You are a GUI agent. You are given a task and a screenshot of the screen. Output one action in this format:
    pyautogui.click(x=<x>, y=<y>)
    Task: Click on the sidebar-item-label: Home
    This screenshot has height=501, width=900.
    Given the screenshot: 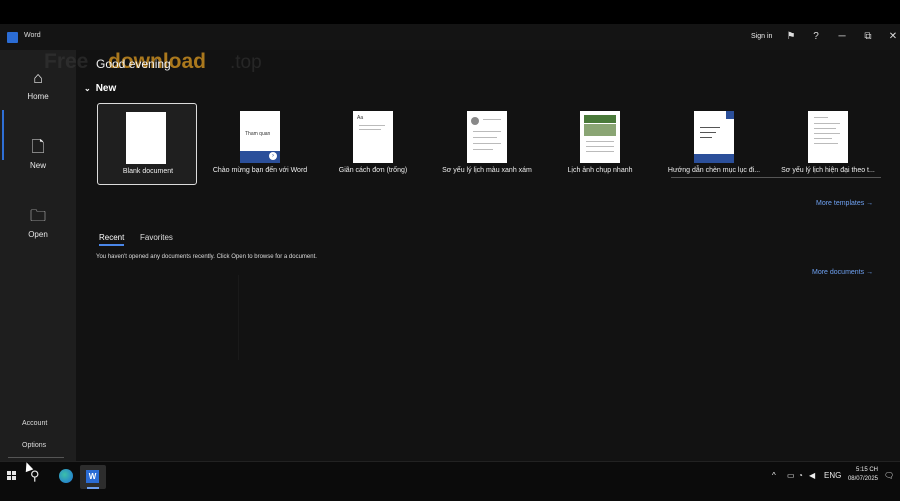 What is the action you would take?
    pyautogui.click(x=38, y=96)
    